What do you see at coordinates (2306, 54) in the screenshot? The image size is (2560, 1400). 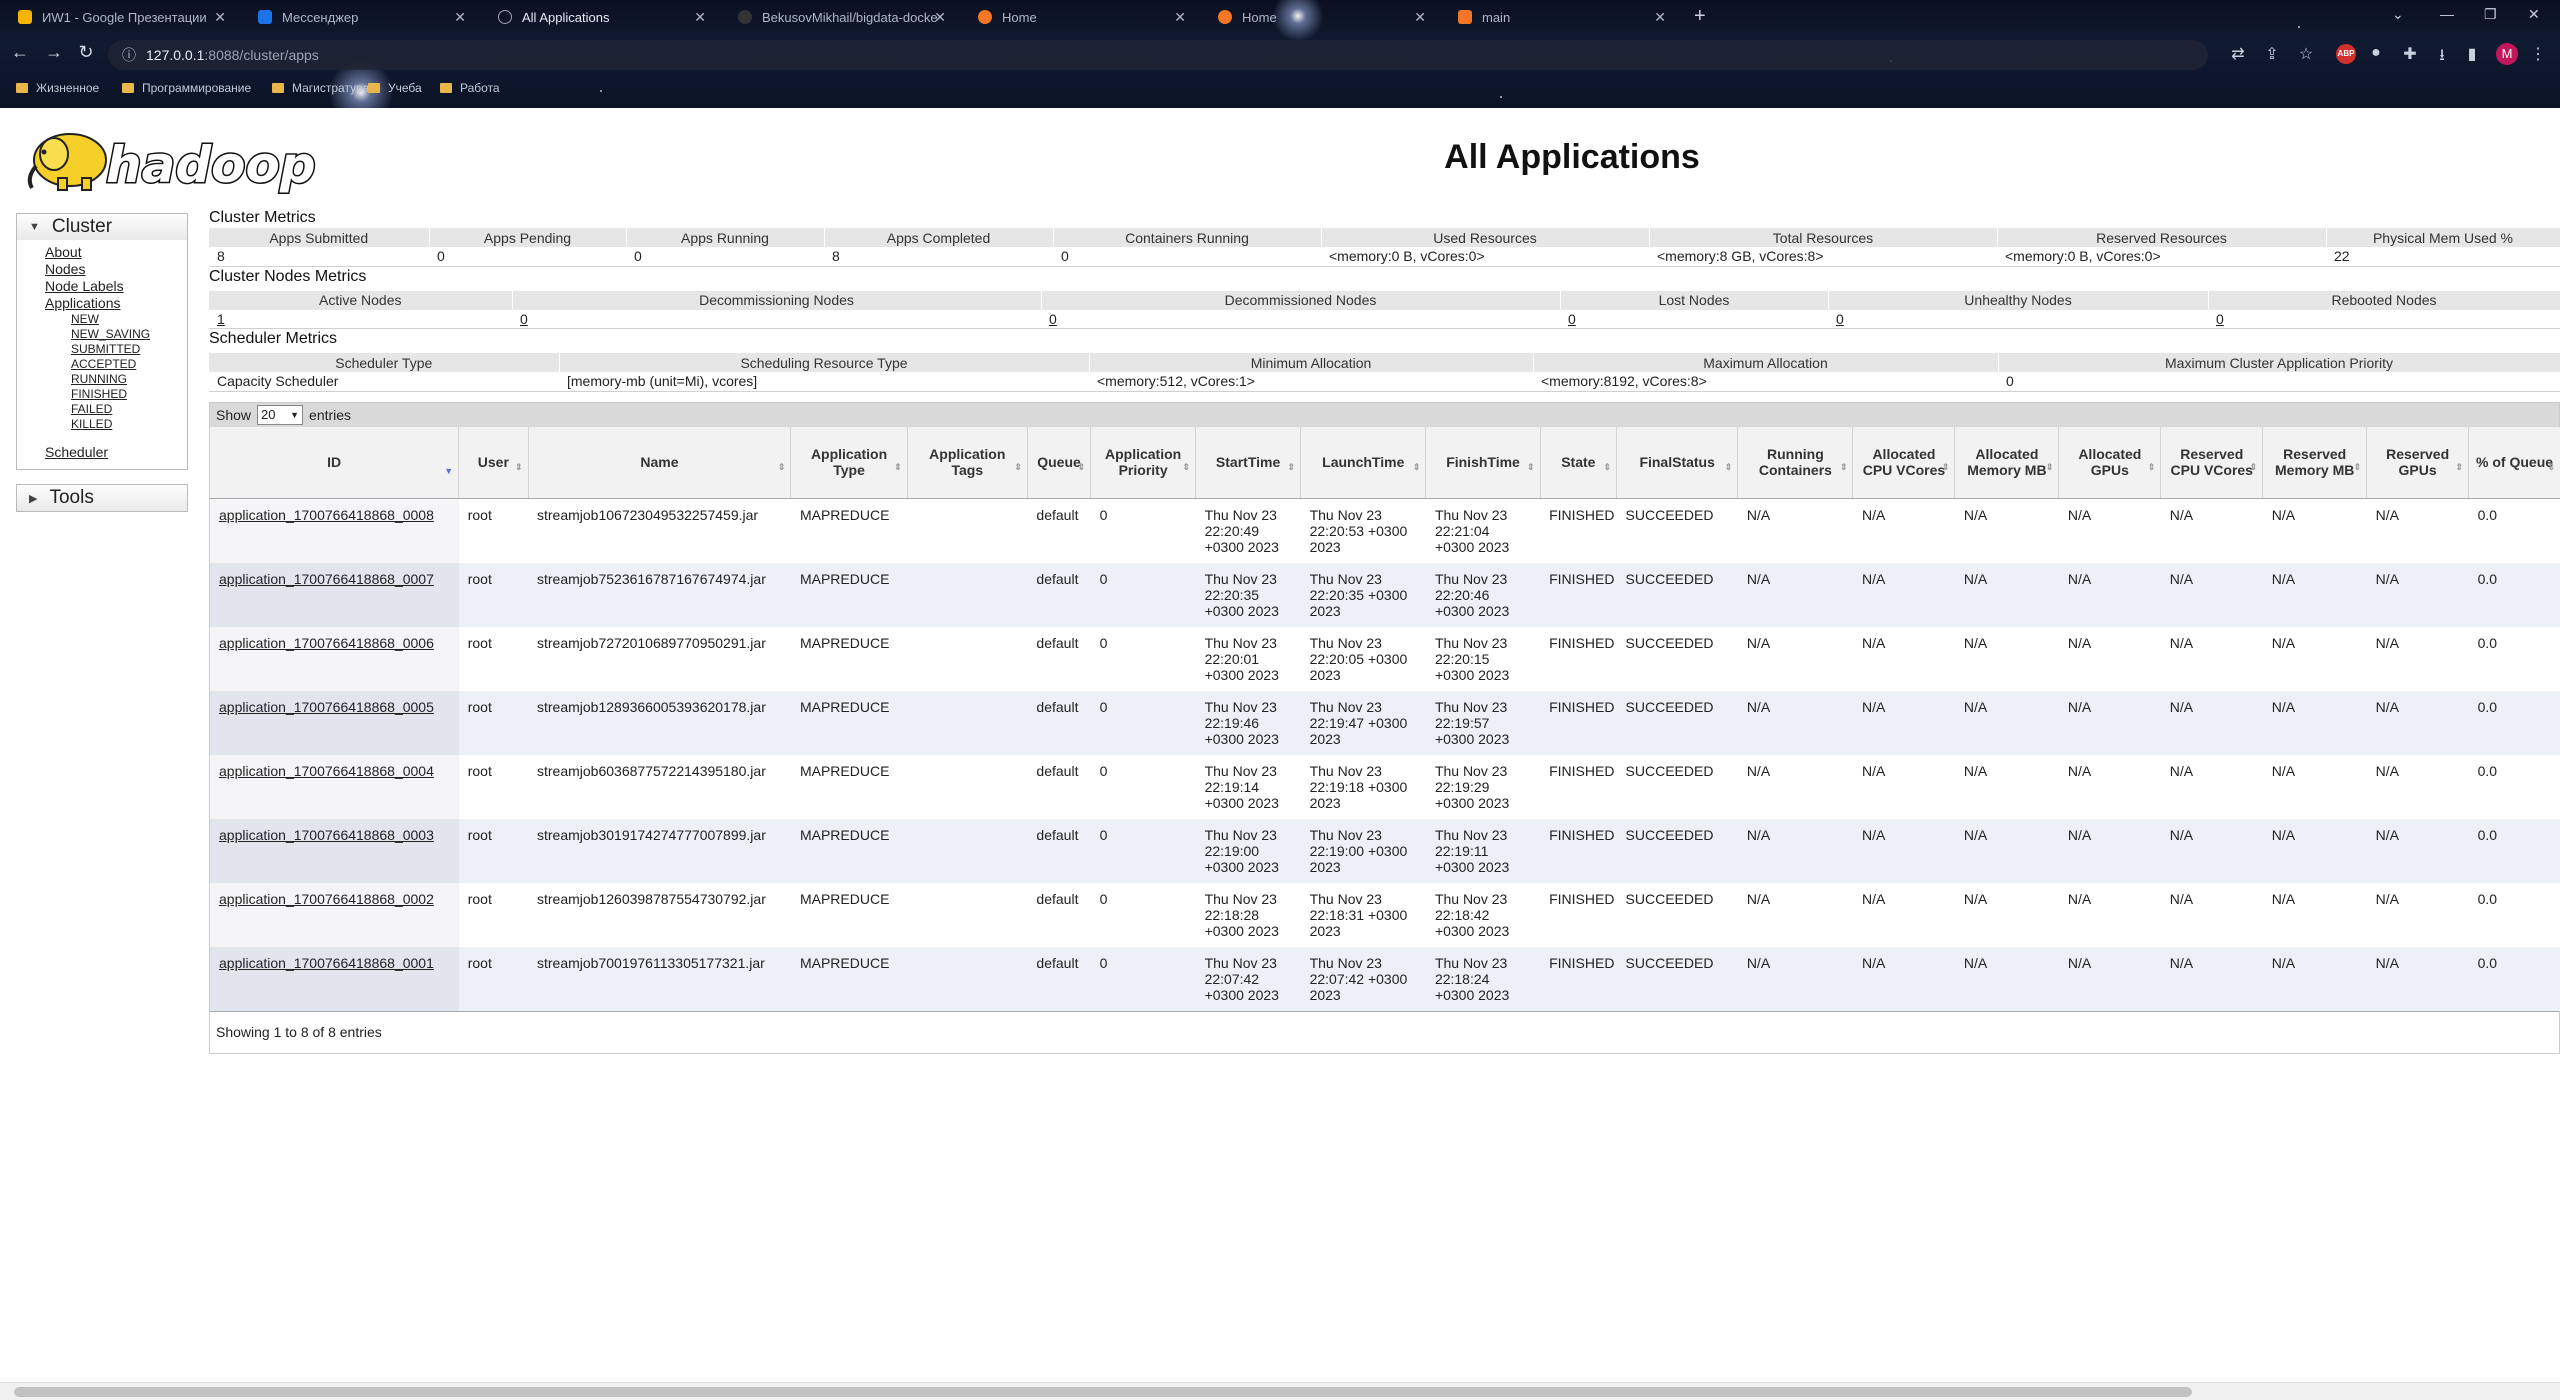 I see `bookmark-star-icon: ☆` at bounding box center [2306, 54].